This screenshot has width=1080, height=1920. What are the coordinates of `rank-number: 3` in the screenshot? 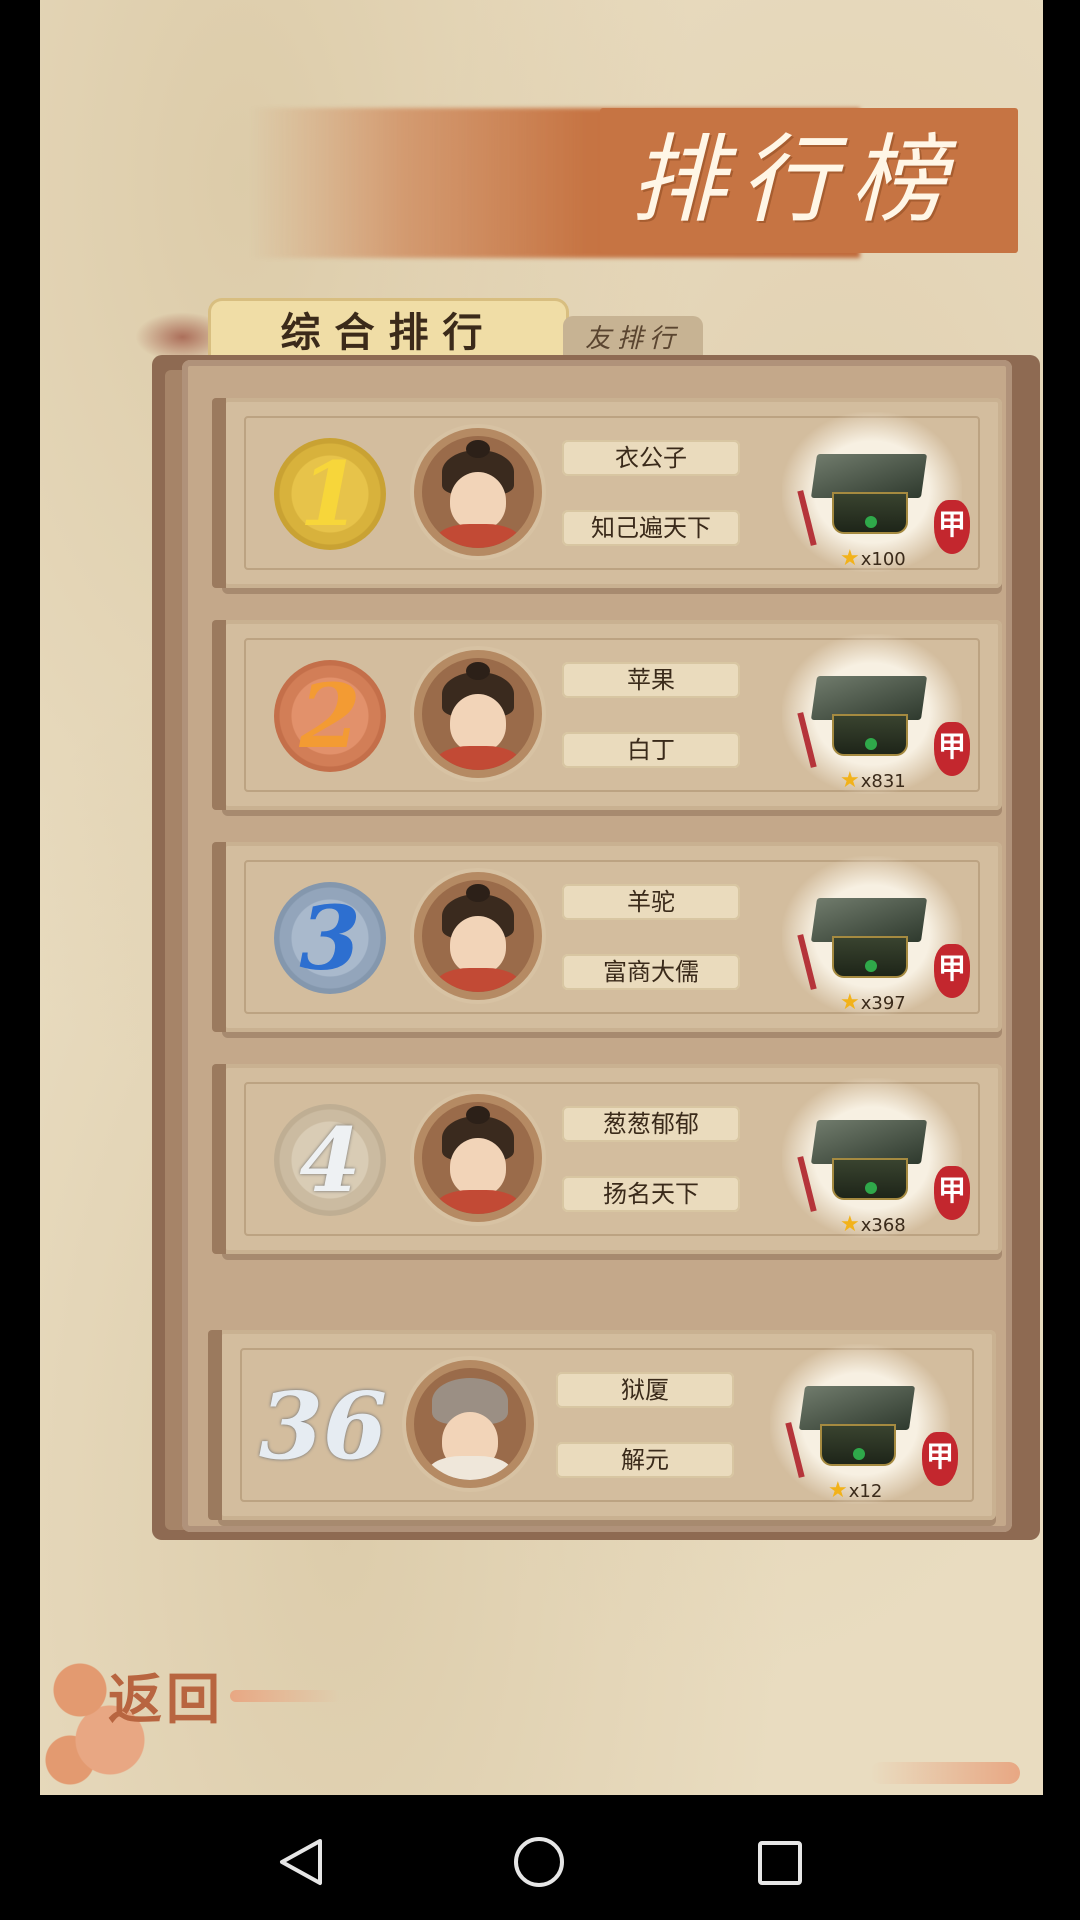 It's located at (330, 938).